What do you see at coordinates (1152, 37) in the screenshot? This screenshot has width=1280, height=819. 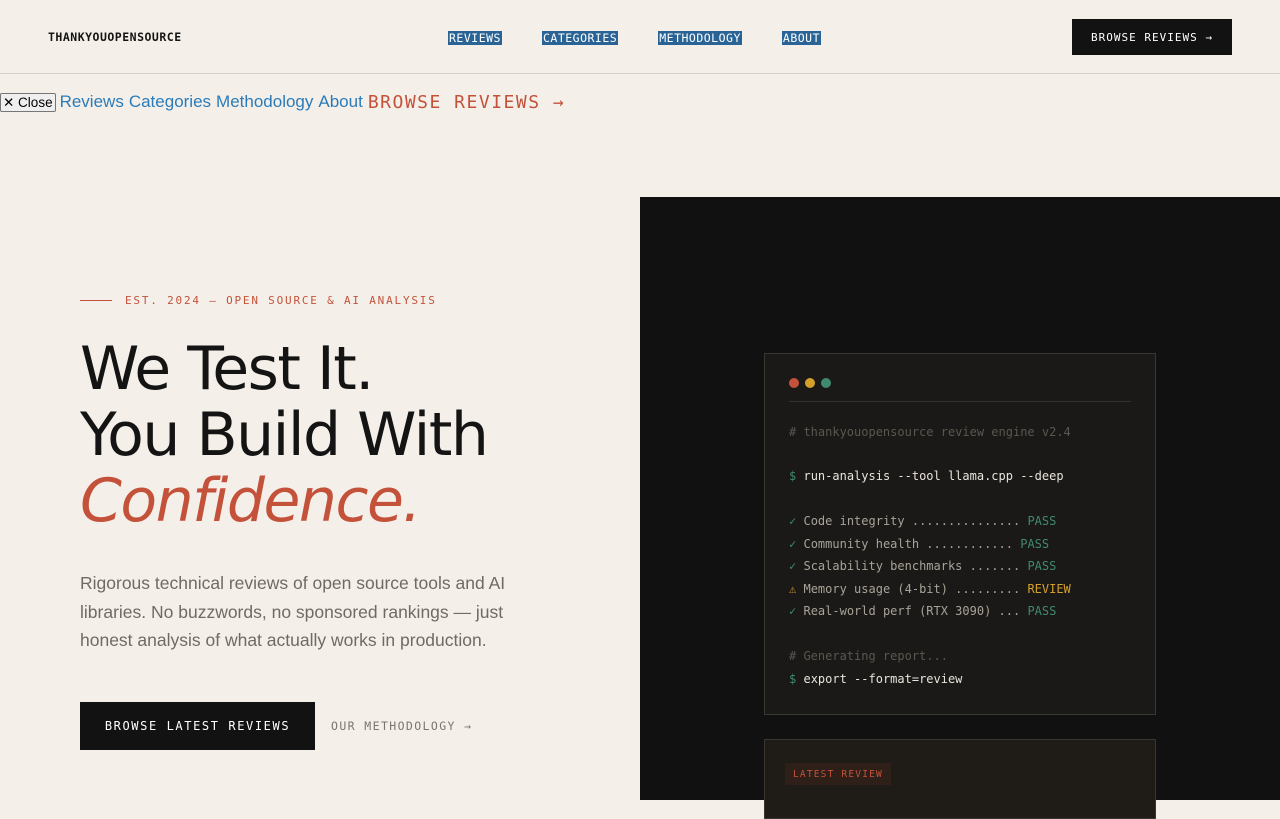 I see `header-browse-reviews-button: BROWSE REVIEWS →` at bounding box center [1152, 37].